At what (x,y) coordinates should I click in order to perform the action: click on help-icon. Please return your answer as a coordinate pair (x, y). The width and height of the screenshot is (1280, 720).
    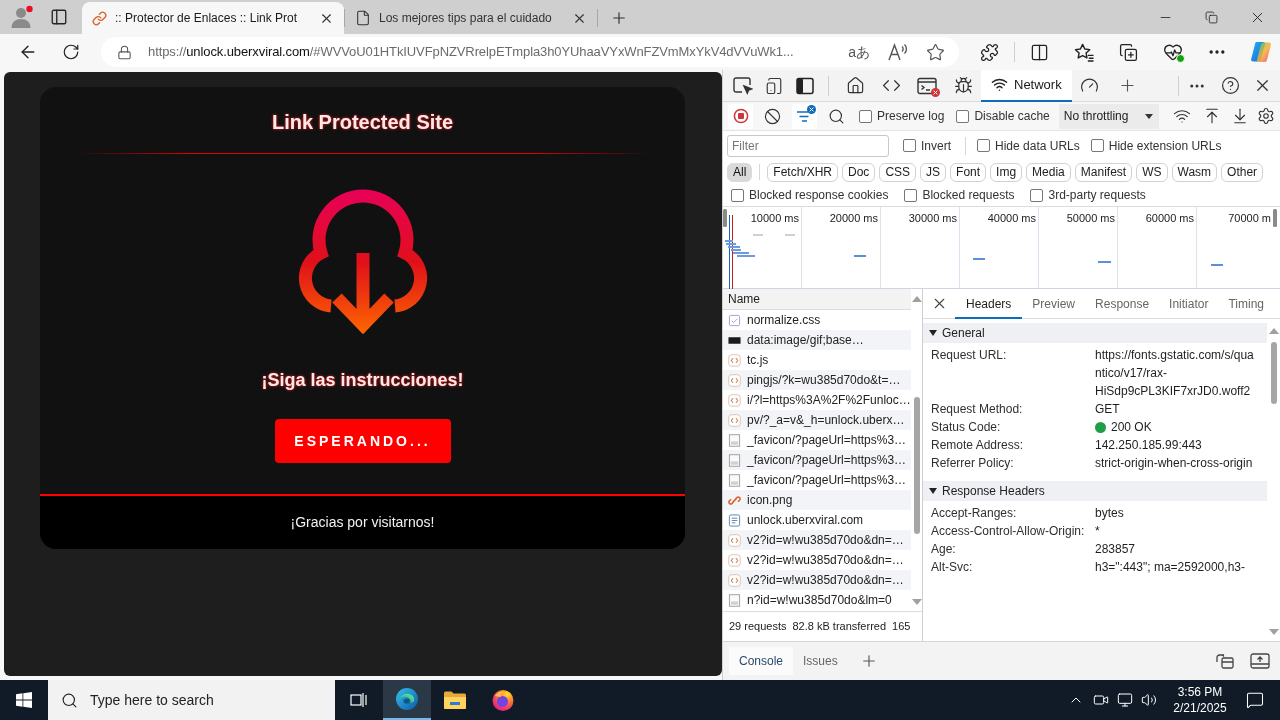
    Looking at the image, I should click on (1230, 85).